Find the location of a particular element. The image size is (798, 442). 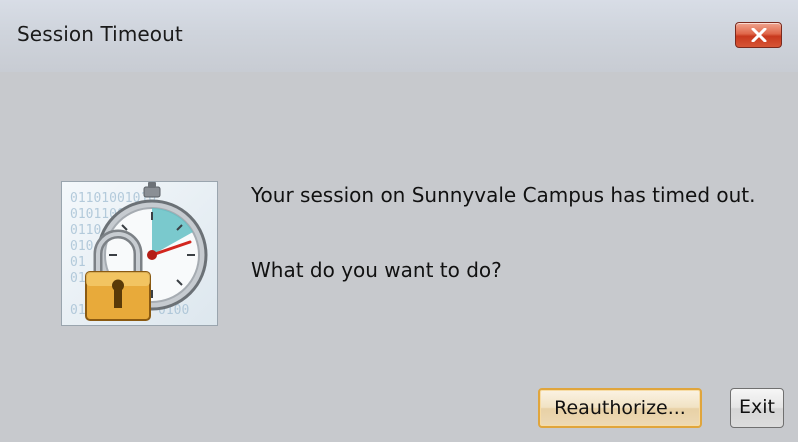

prompt-message: What do you want to do? is located at coordinates (376, 270).